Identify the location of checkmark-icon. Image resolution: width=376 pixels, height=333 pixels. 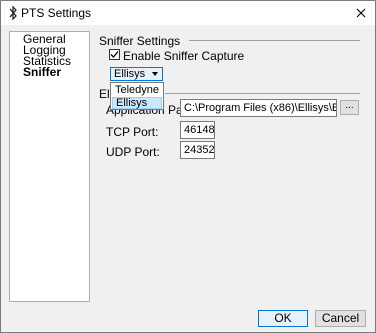
(114, 54).